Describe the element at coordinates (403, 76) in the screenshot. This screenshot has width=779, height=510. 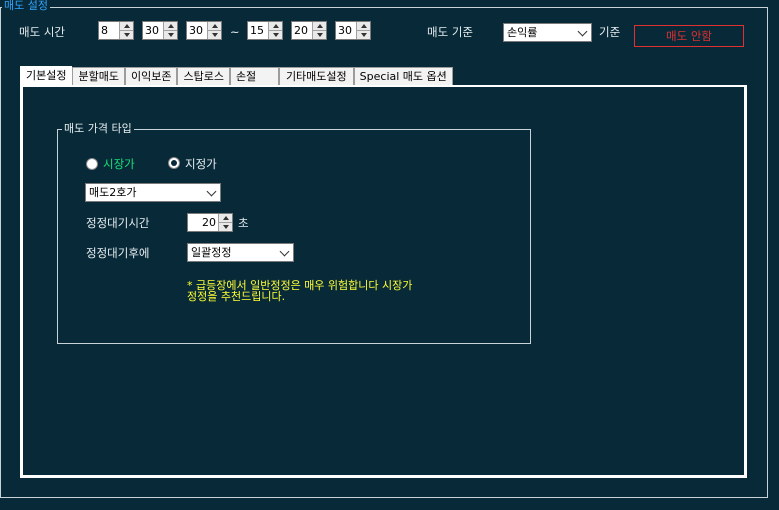
I see `tab-special-sell-options: Special 매도 옵션` at that location.